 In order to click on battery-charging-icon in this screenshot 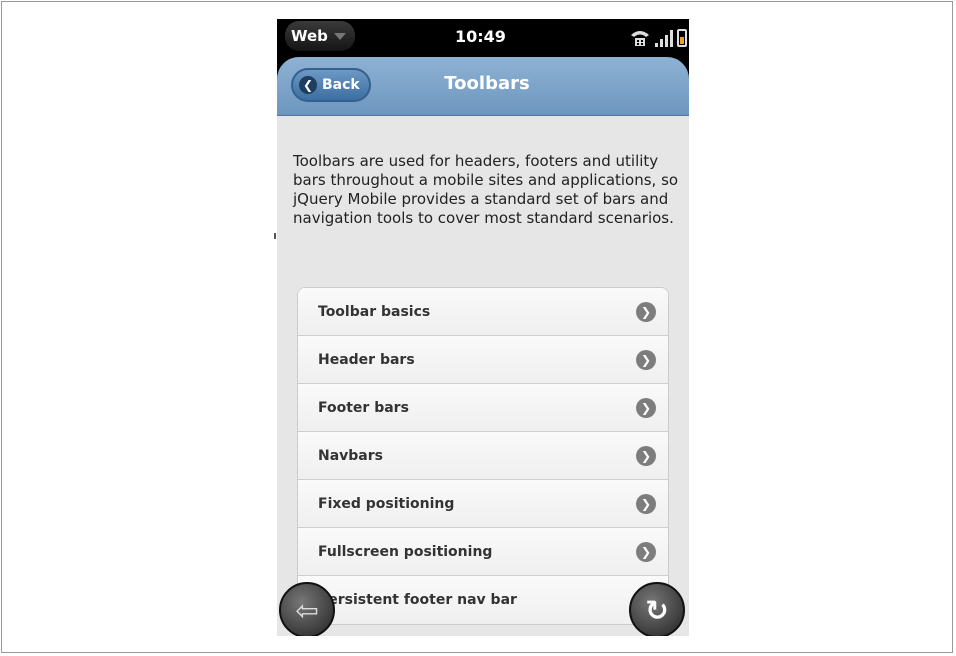, I will do `click(682, 38)`.